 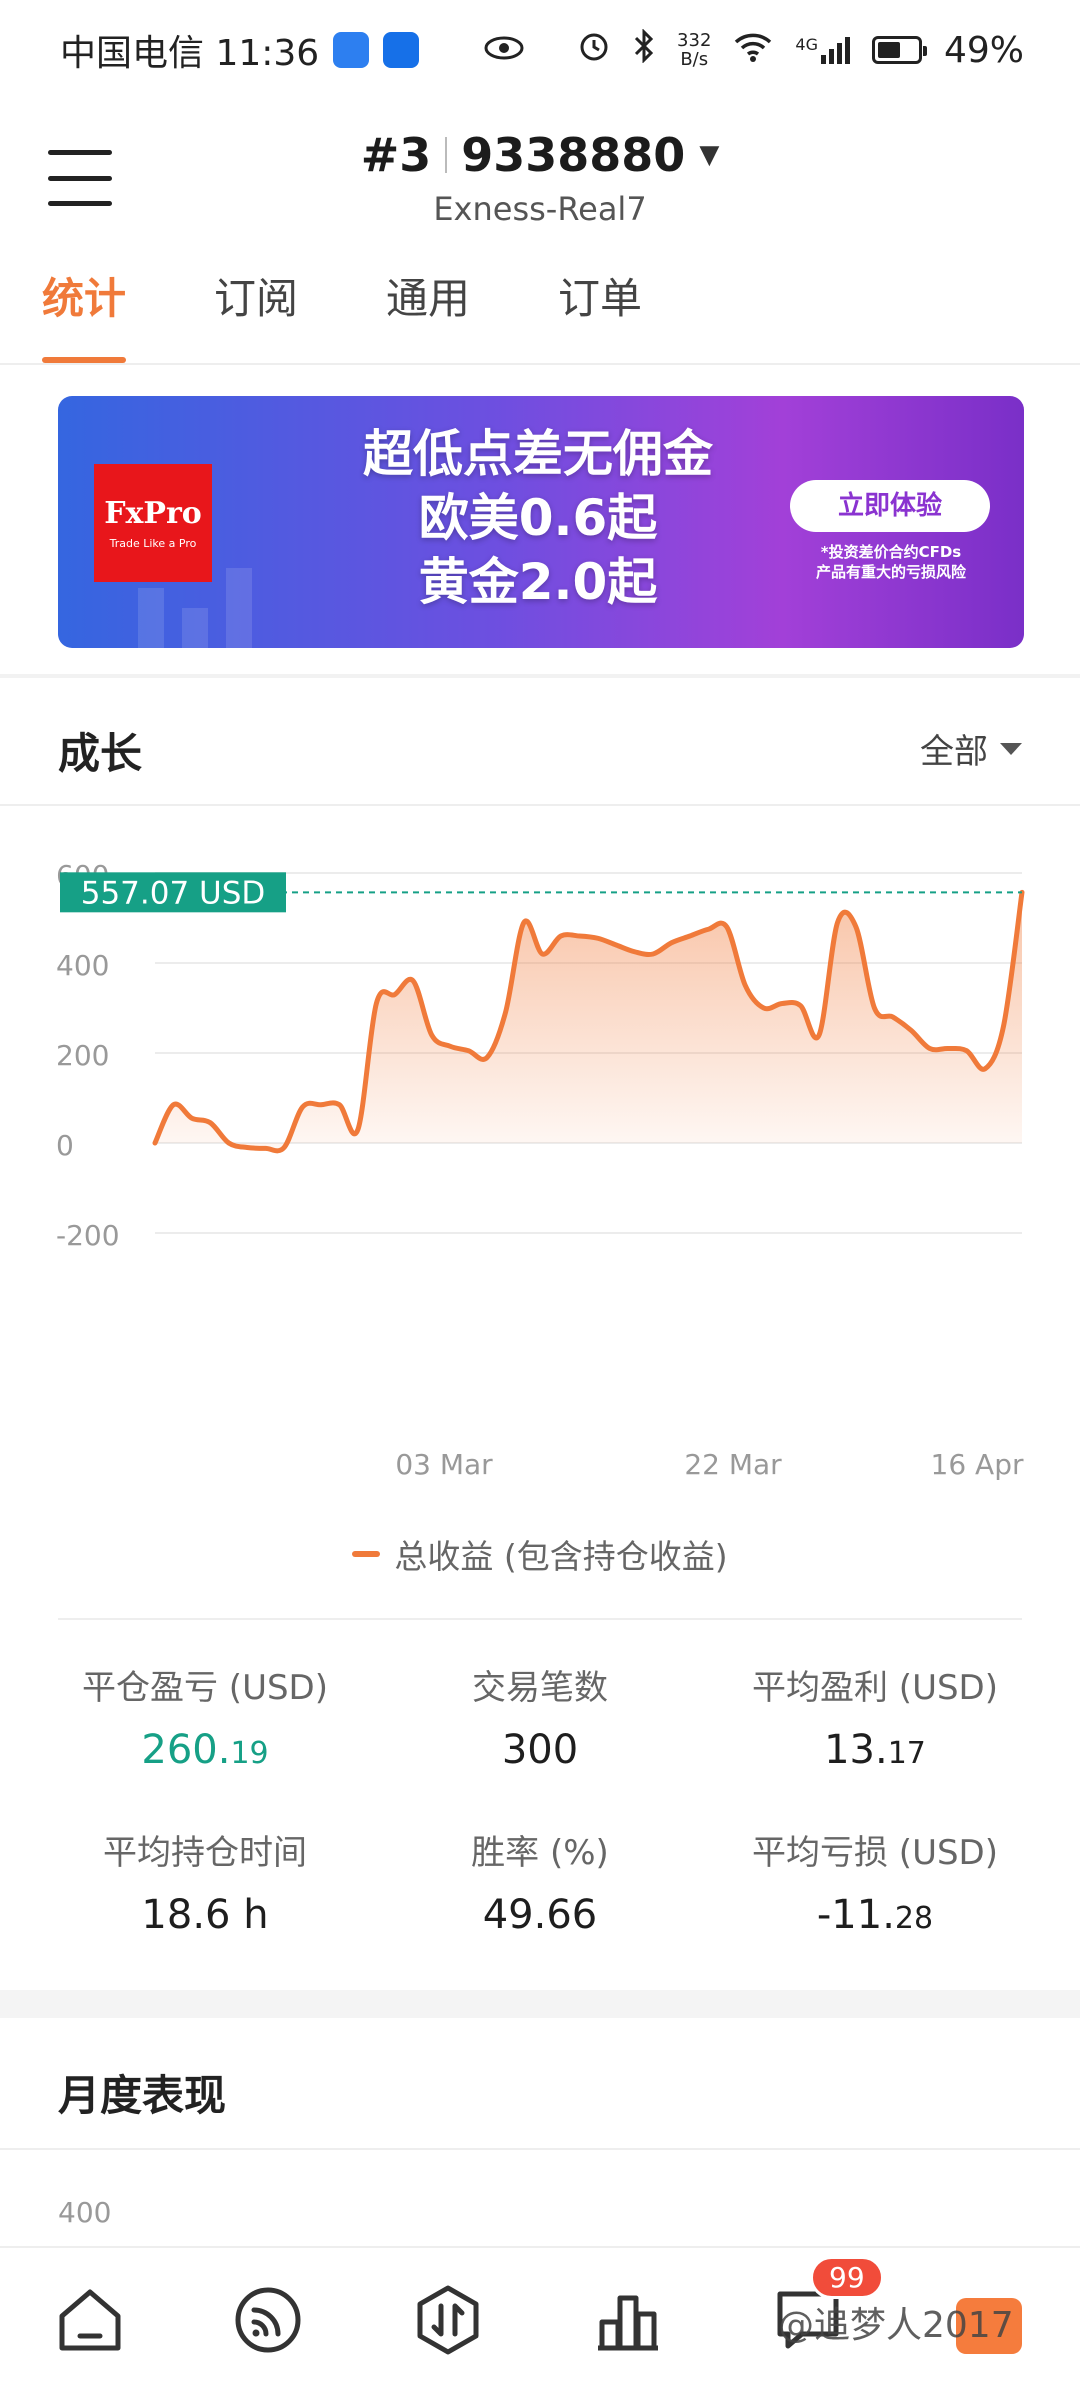 I want to click on fxpro-logo: FxPro Trade Like a Pro, so click(x=153, y=523).